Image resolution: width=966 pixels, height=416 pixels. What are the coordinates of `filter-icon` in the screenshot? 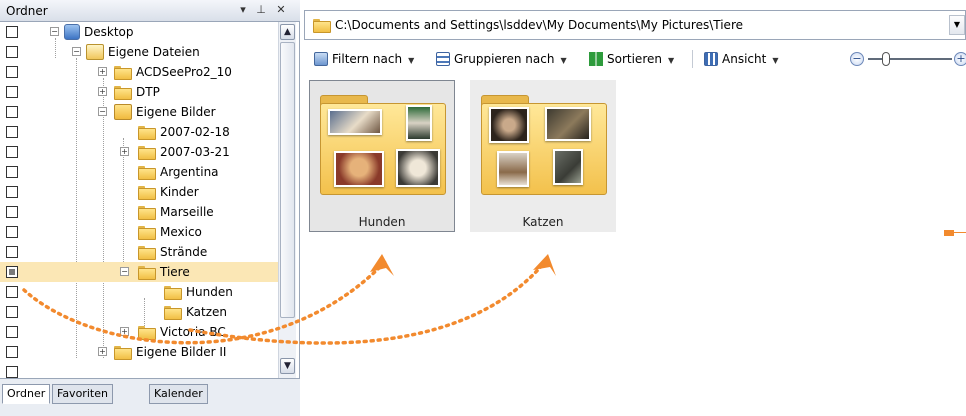 It's located at (321, 59).